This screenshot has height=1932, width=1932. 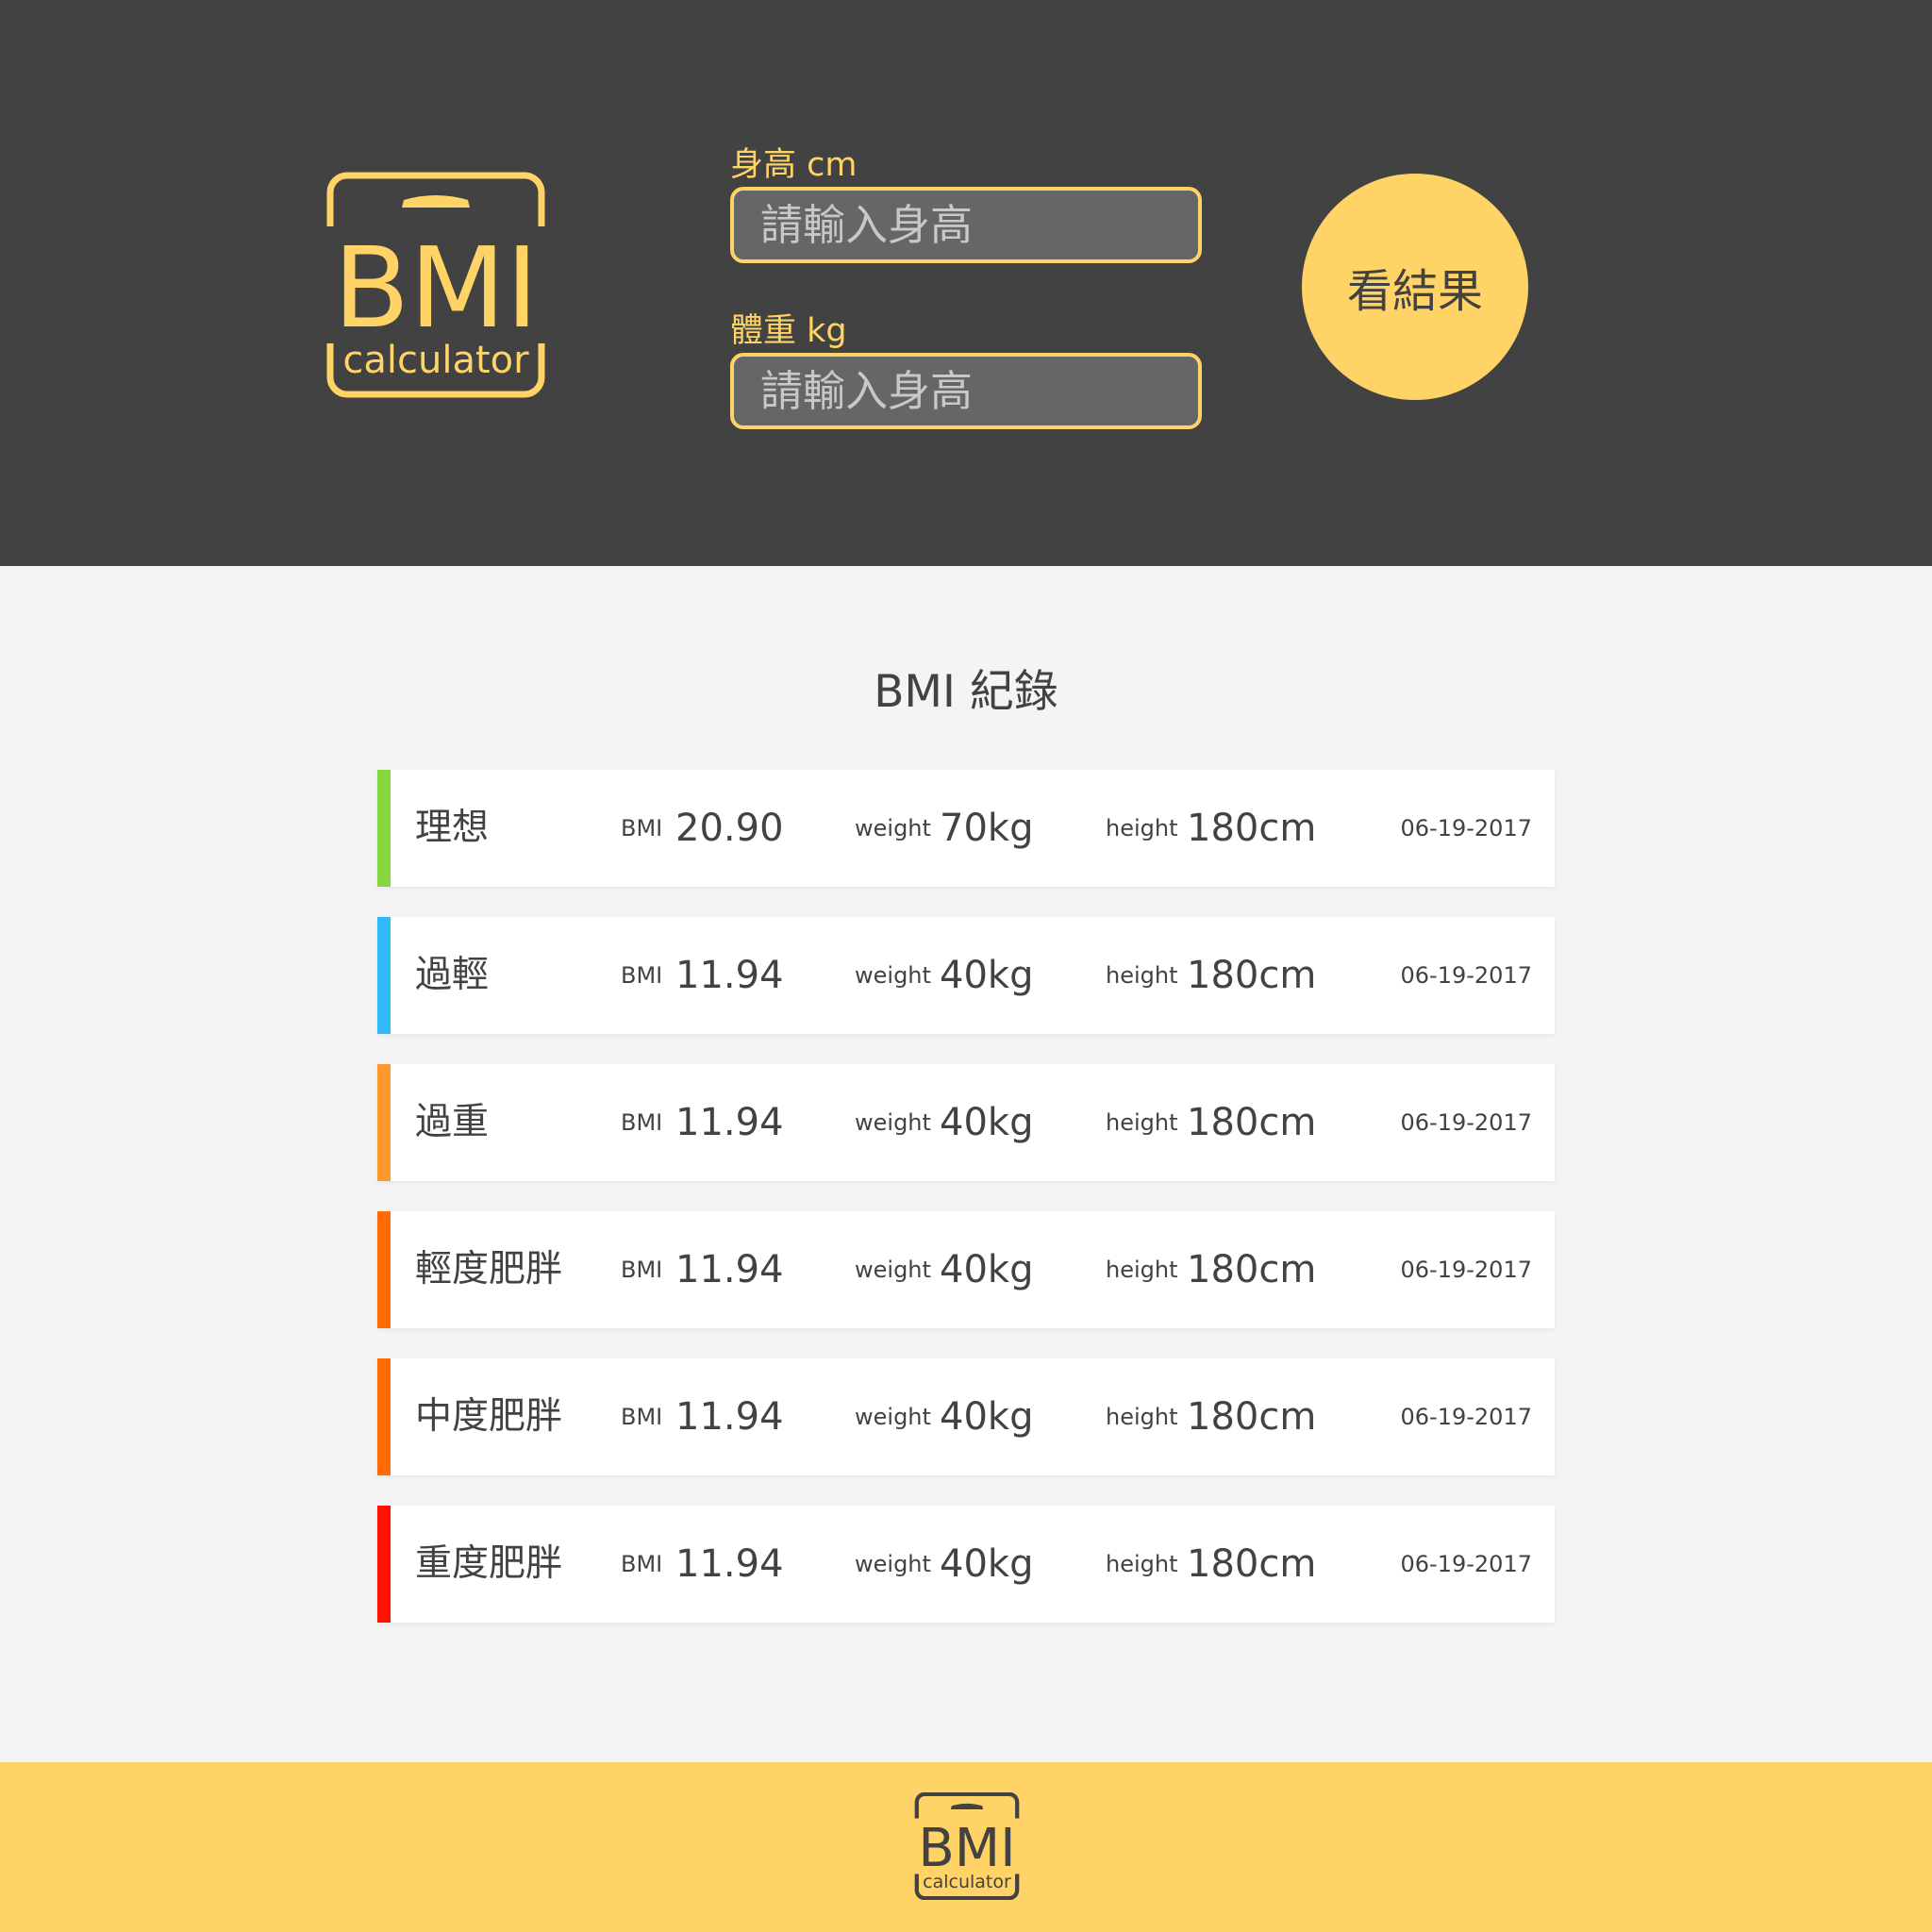 I want to click on record-status: 輕度肥胖, so click(x=489, y=1270).